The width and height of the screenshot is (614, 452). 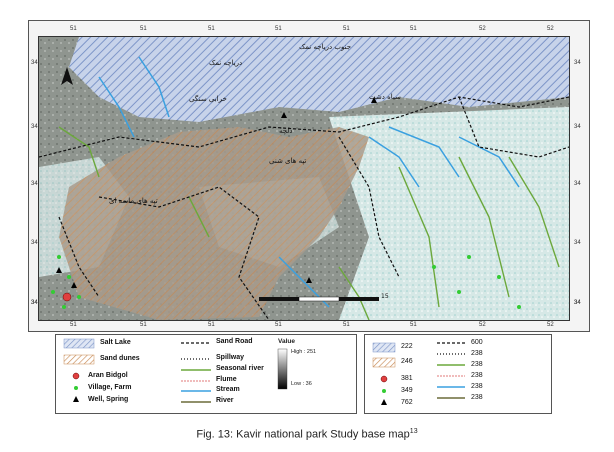 I want to click on well-symbol, so click(x=76, y=399).